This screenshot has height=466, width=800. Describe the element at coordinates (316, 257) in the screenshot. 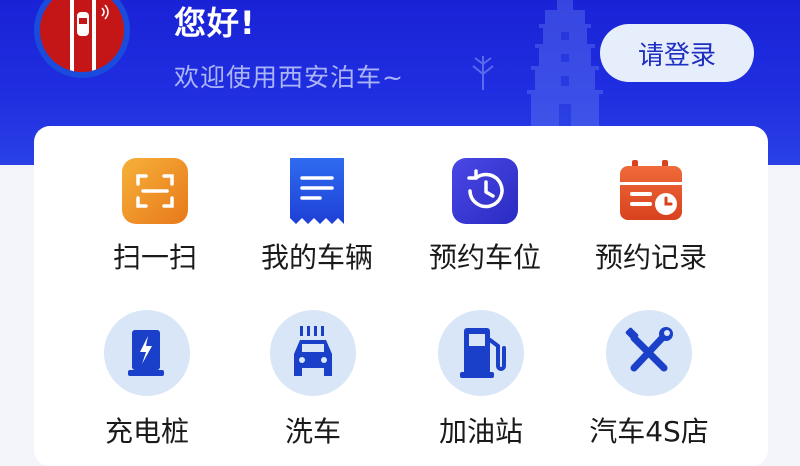

I see `service-my-vehicles-label: 我的车辆` at that location.